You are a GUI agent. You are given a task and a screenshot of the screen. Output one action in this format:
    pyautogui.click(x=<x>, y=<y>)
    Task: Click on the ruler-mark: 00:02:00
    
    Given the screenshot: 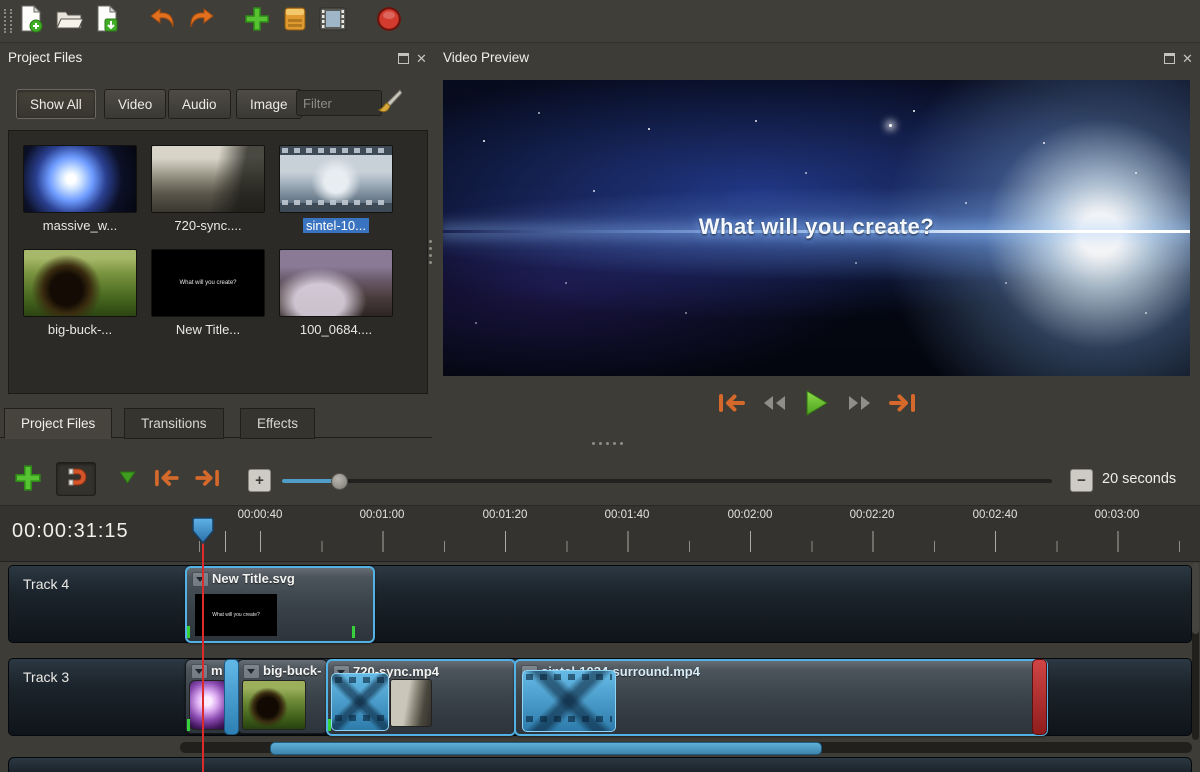 What is the action you would take?
    pyautogui.click(x=750, y=515)
    